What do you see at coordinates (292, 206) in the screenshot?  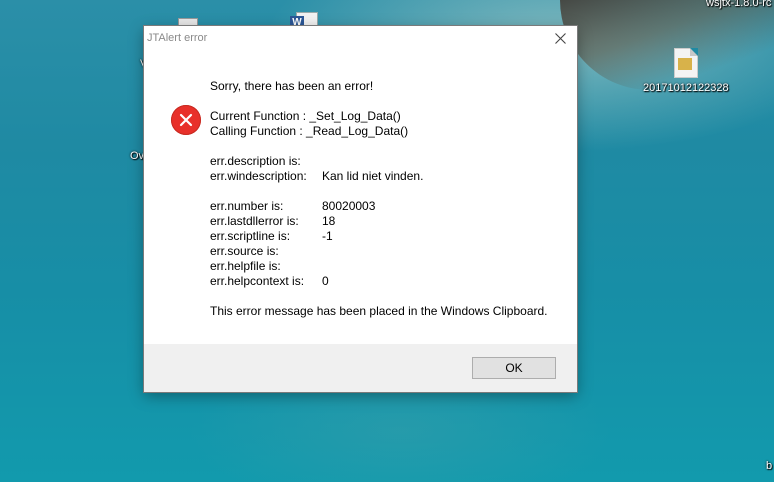 I see `field-row-number: err.number is: 80020003` at bounding box center [292, 206].